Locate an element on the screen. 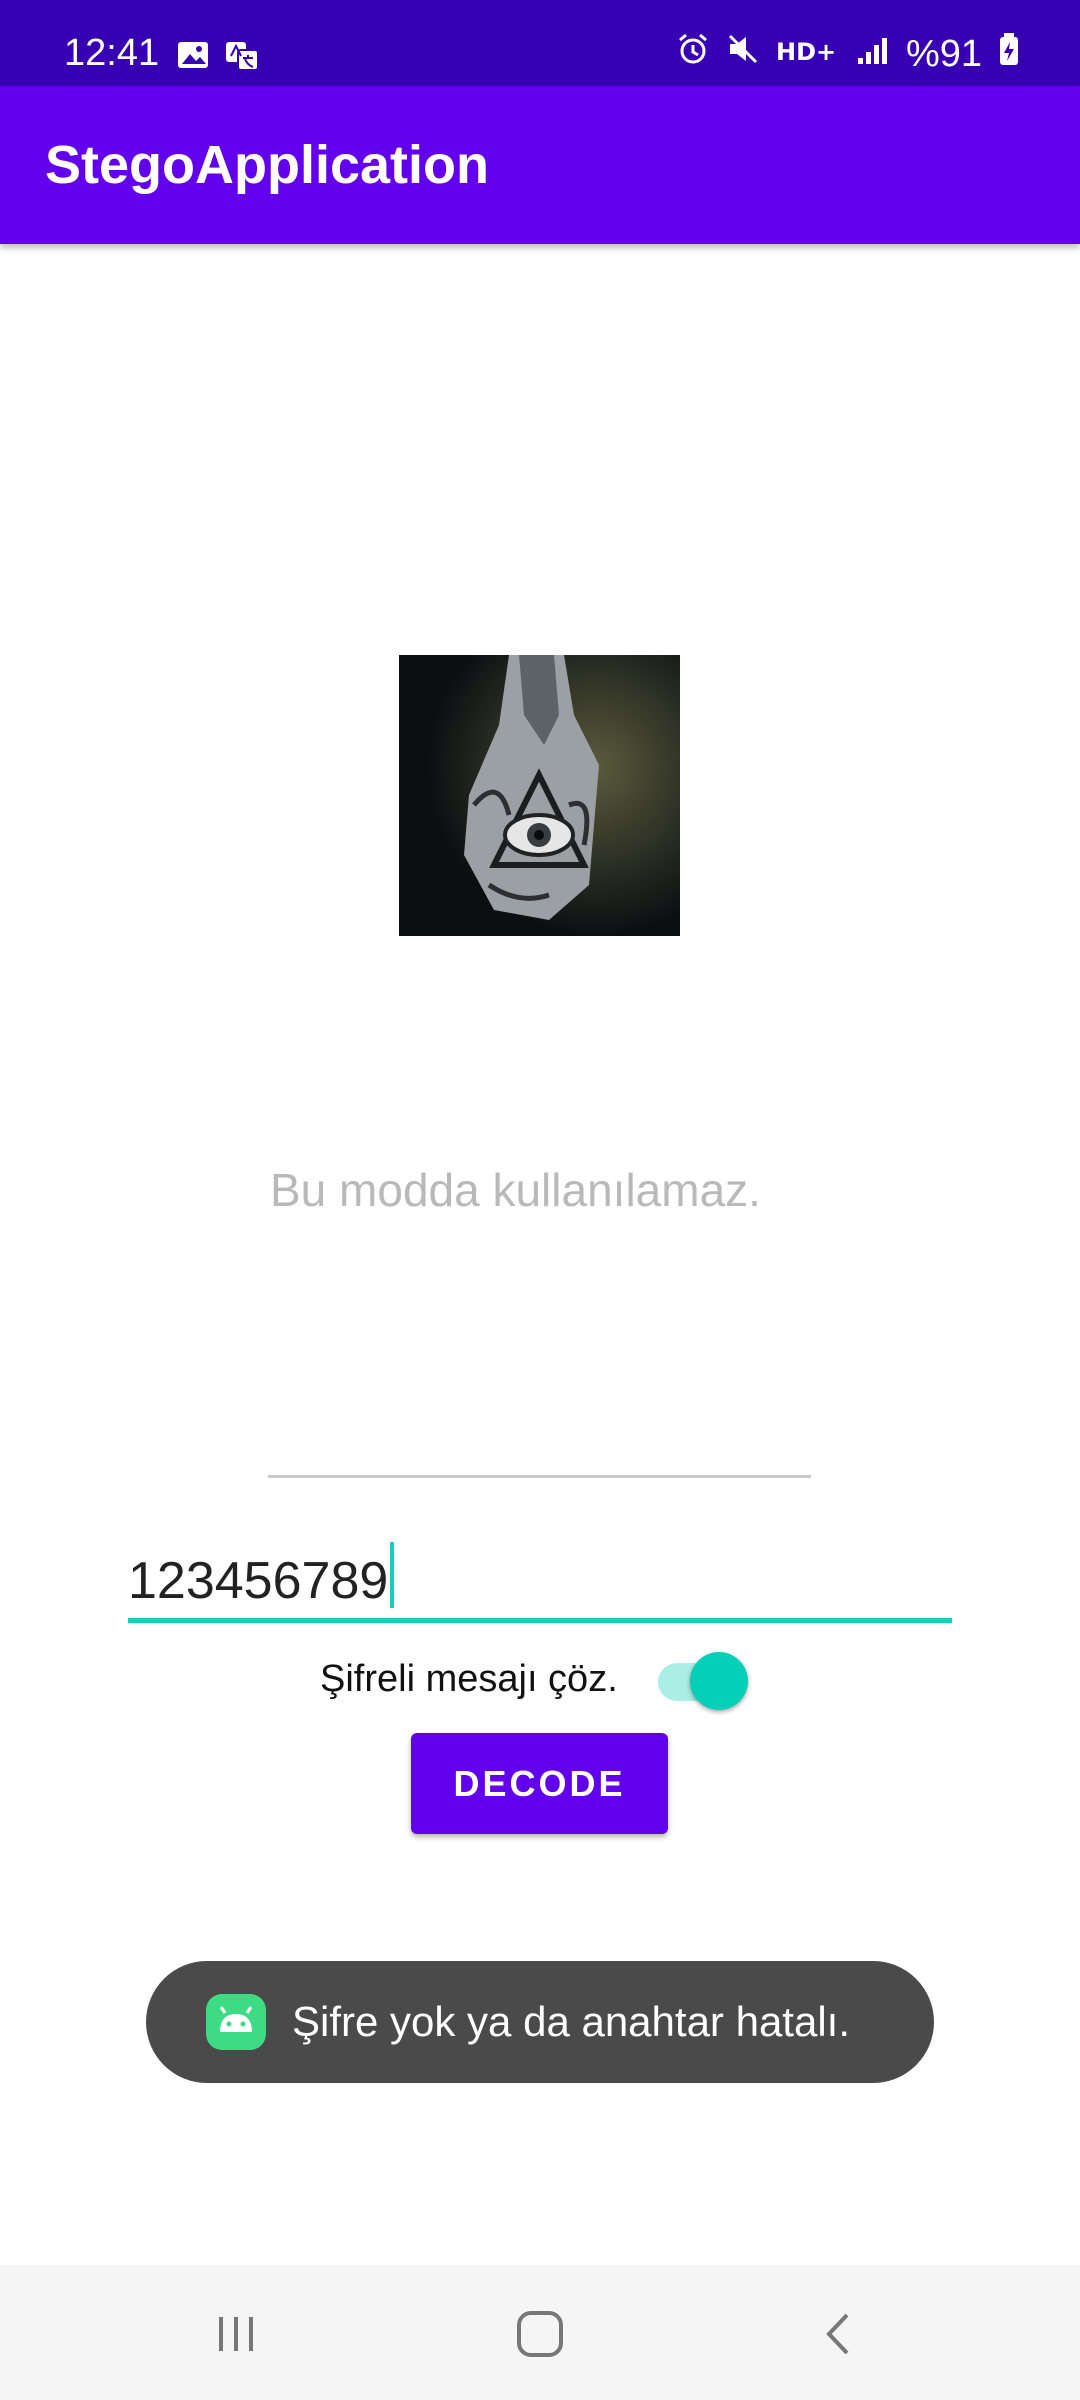 The height and width of the screenshot is (2400, 1080). toast: Şifre yok ya da anahtar hatalı. is located at coordinates (540, 2022).